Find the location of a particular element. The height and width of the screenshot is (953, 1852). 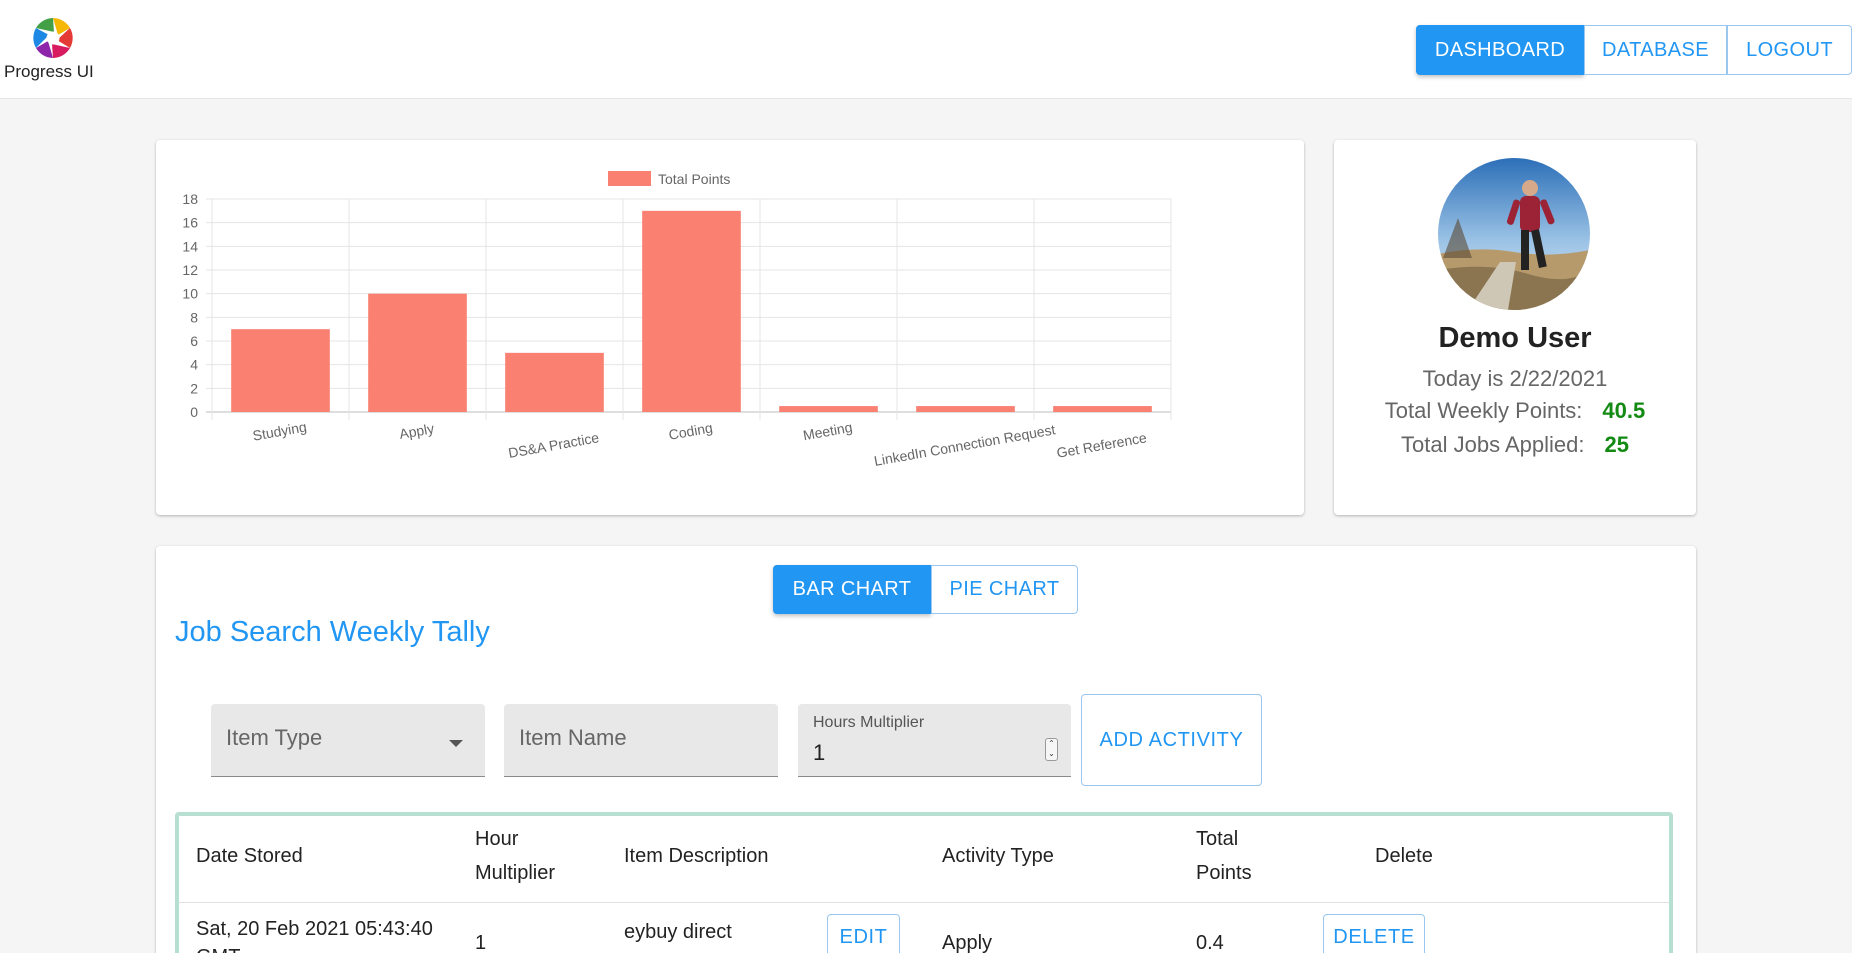

weekly-points-label: Total Weekly Points: is located at coordinates (1483, 410).